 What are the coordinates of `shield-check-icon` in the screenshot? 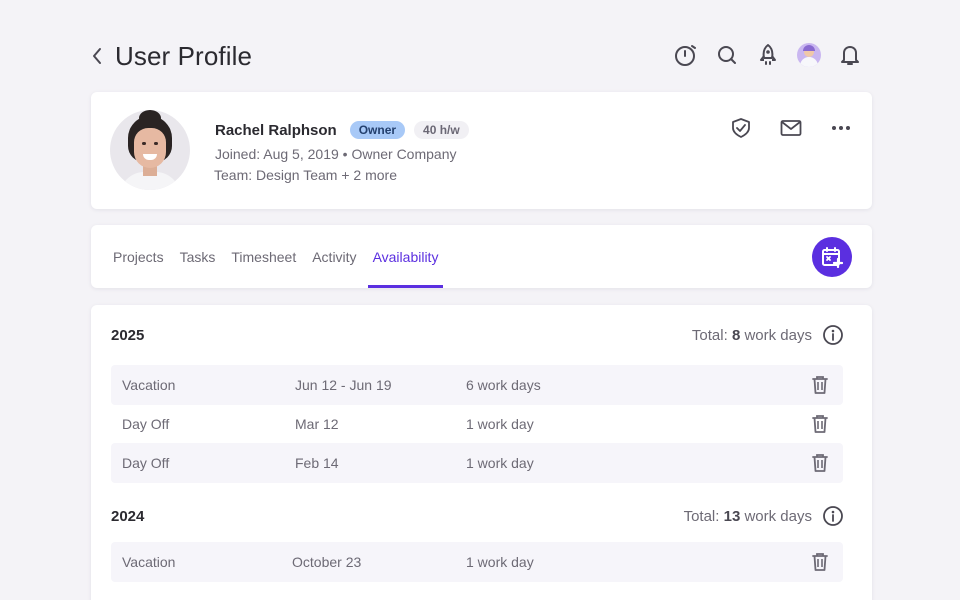 It's located at (741, 128).